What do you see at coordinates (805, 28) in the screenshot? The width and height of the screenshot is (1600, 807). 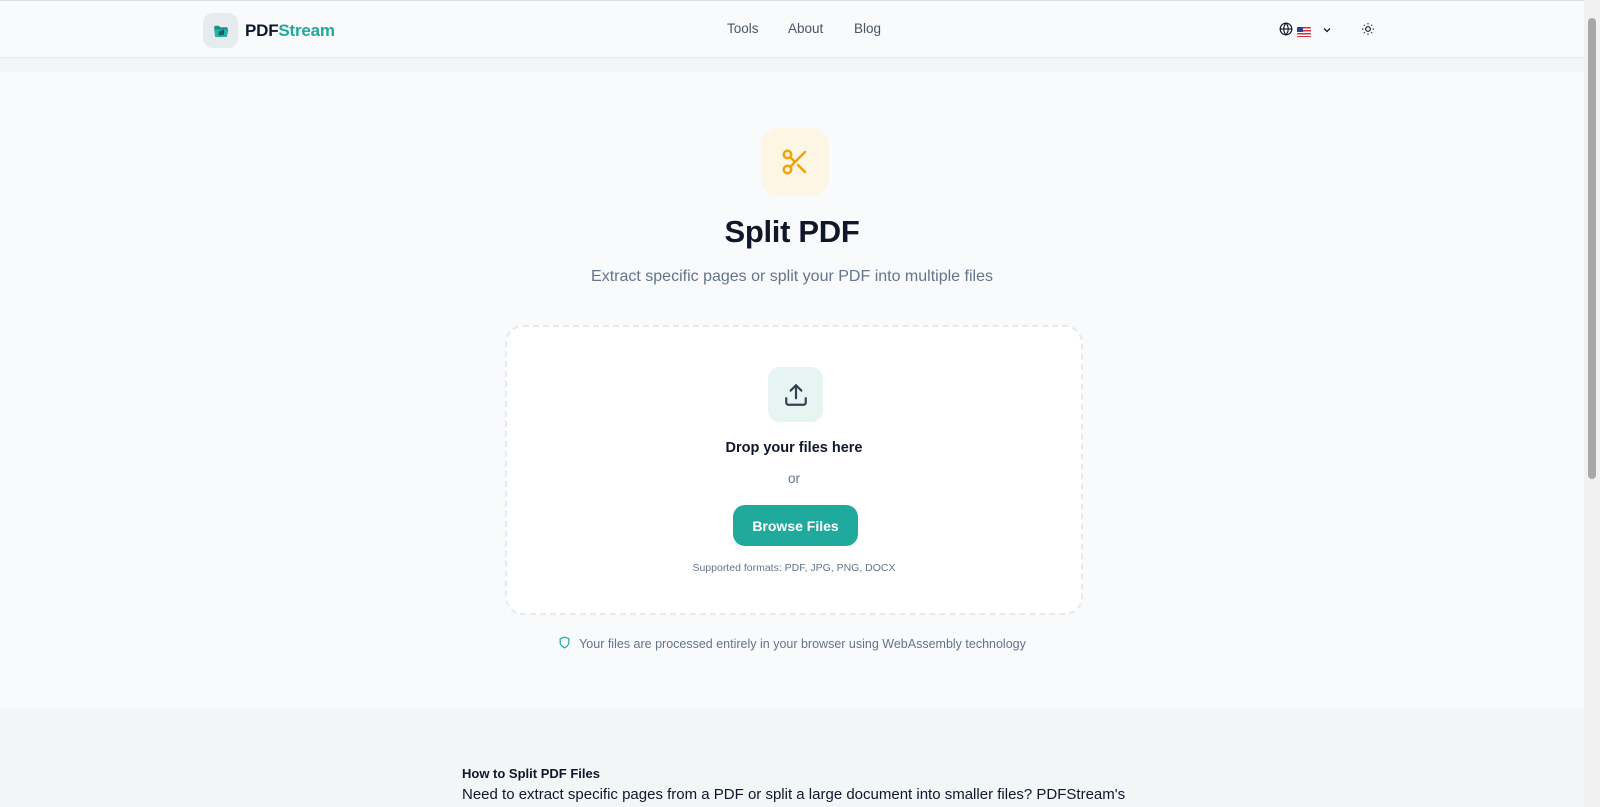 I see `nav-about-link: About` at bounding box center [805, 28].